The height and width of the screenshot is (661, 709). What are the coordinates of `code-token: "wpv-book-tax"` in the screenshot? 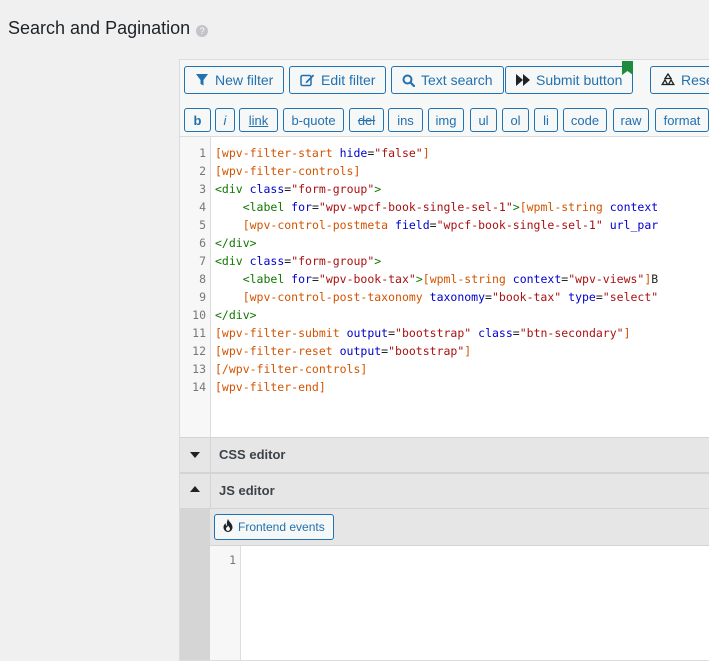 It's located at (367, 279).